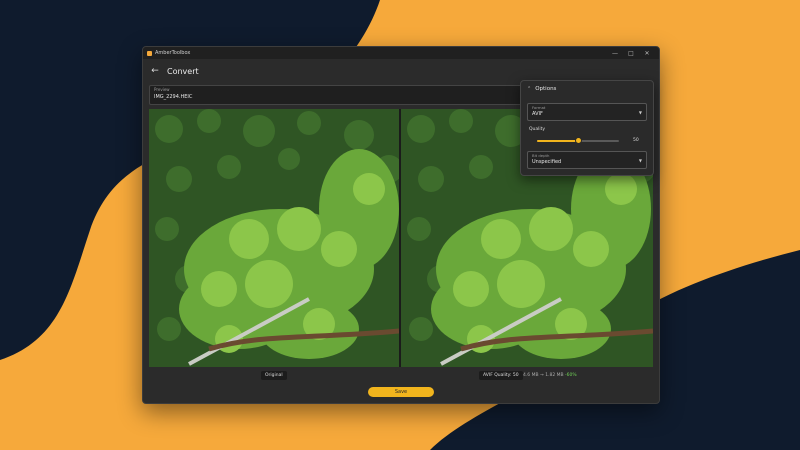 Image resolution: width=800 pixels, height=450 pixels. I want to click on preview-label: Preview, so click(162, 89).